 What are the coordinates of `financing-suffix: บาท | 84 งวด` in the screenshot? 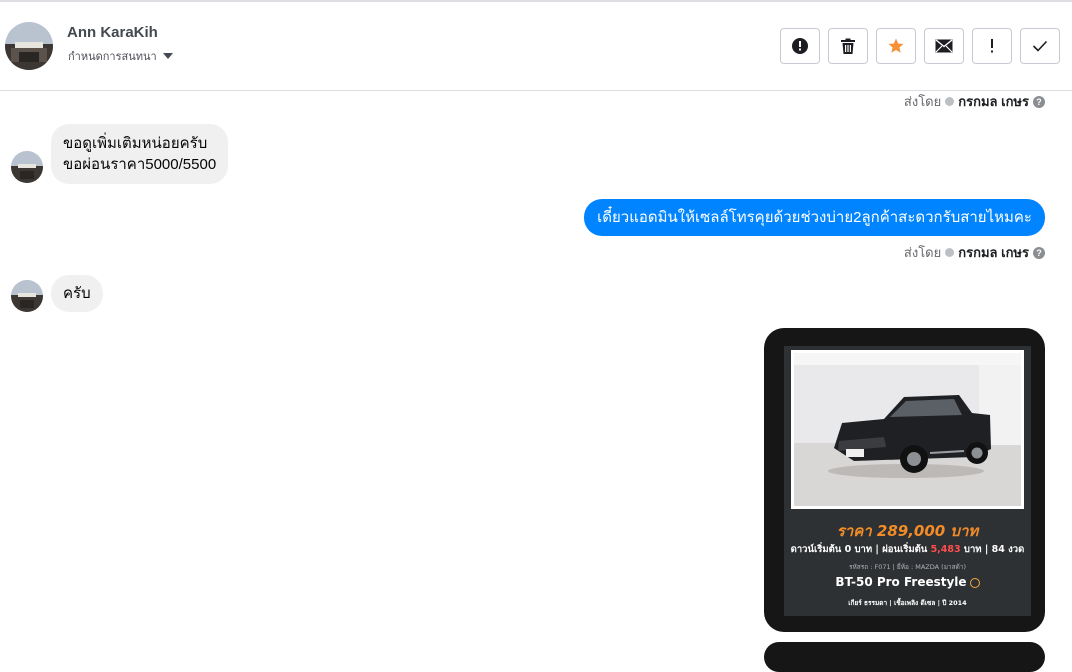 It's located at (992, 549).